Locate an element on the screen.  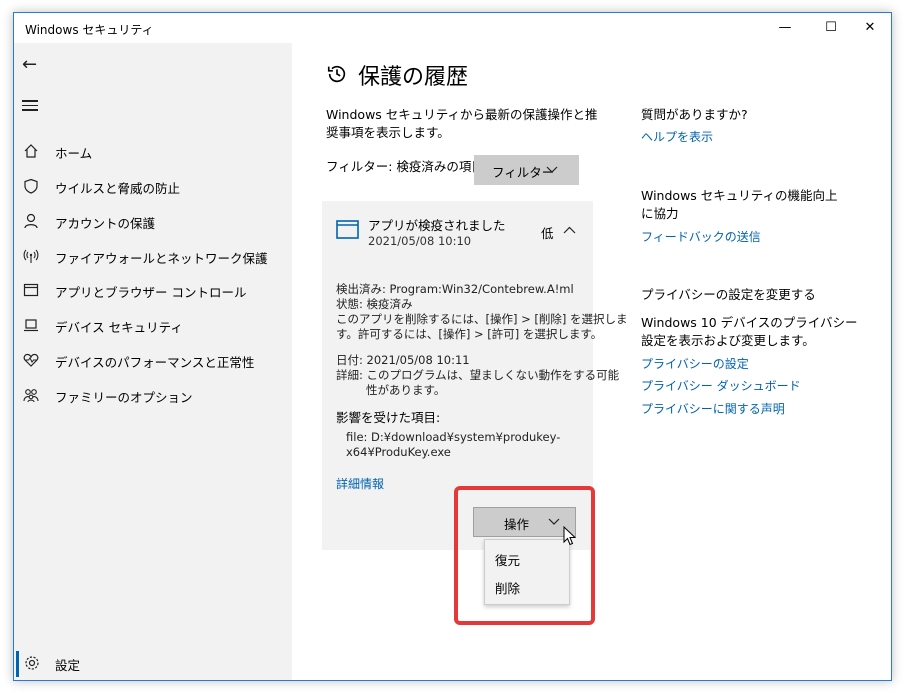
sidebar-item-family: ファミリーのオプション is located at coordinates (153, 396).